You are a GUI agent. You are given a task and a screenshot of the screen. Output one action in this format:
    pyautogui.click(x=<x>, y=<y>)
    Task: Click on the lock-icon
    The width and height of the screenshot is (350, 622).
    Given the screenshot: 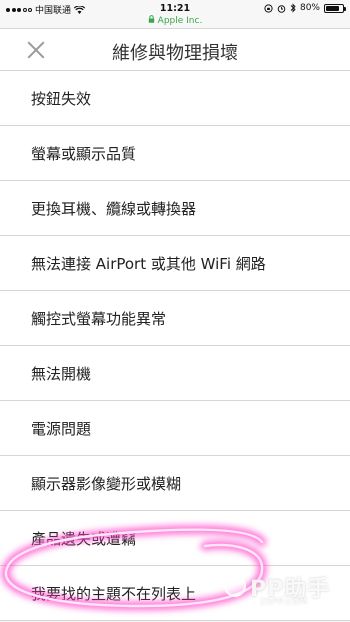 What is the action you would take?
    pyautogui.click(x=151, y=20)
    